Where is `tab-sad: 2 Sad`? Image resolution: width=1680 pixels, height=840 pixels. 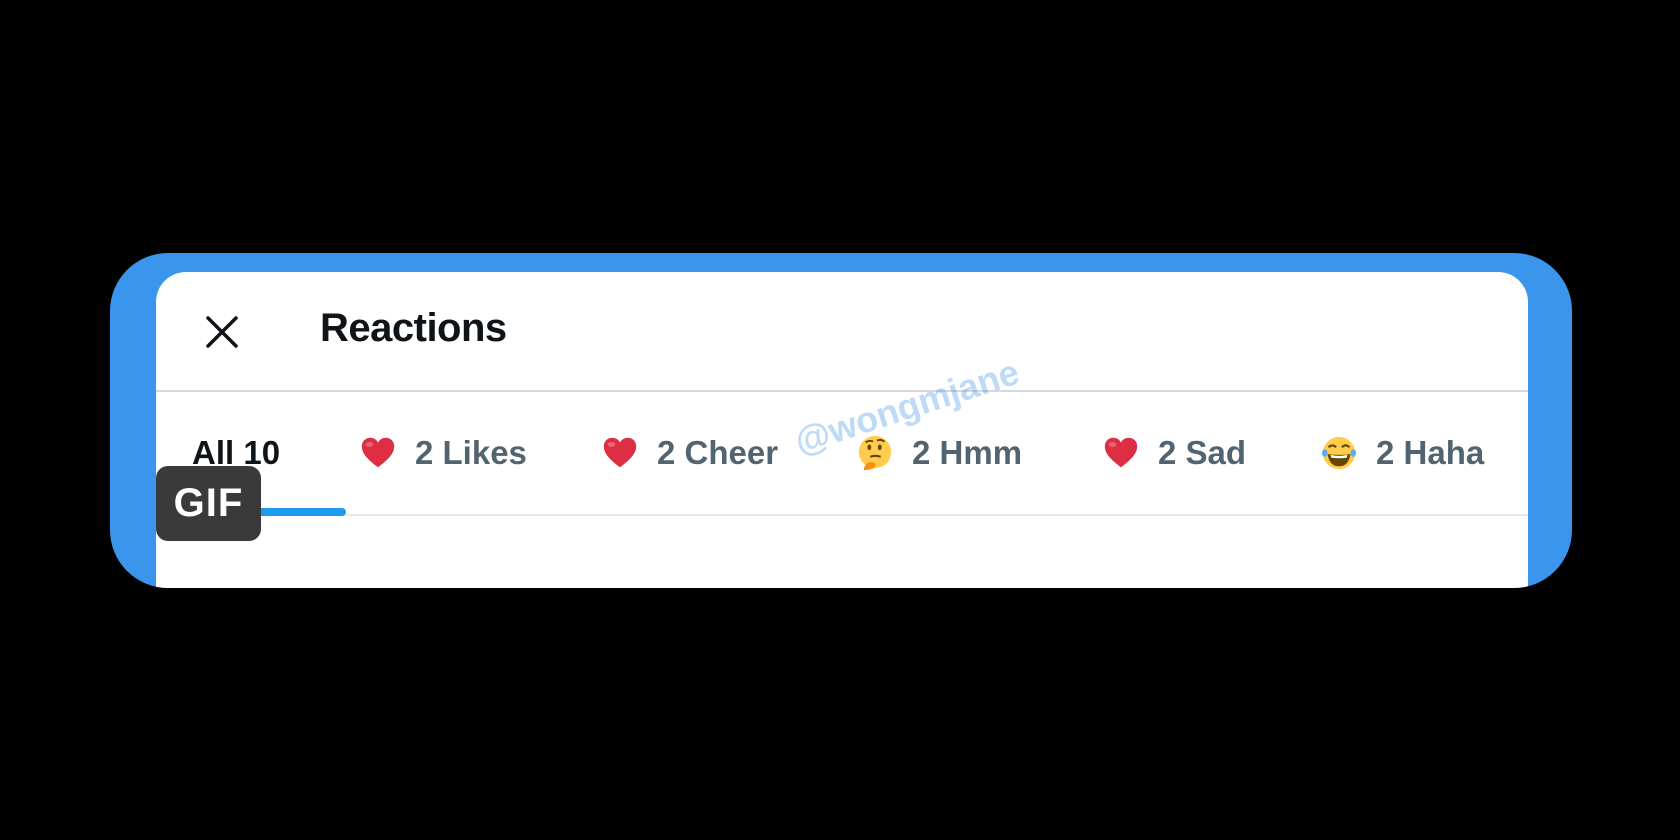
tab-sad: 2 Sad is located at coordinates (1174, 453).